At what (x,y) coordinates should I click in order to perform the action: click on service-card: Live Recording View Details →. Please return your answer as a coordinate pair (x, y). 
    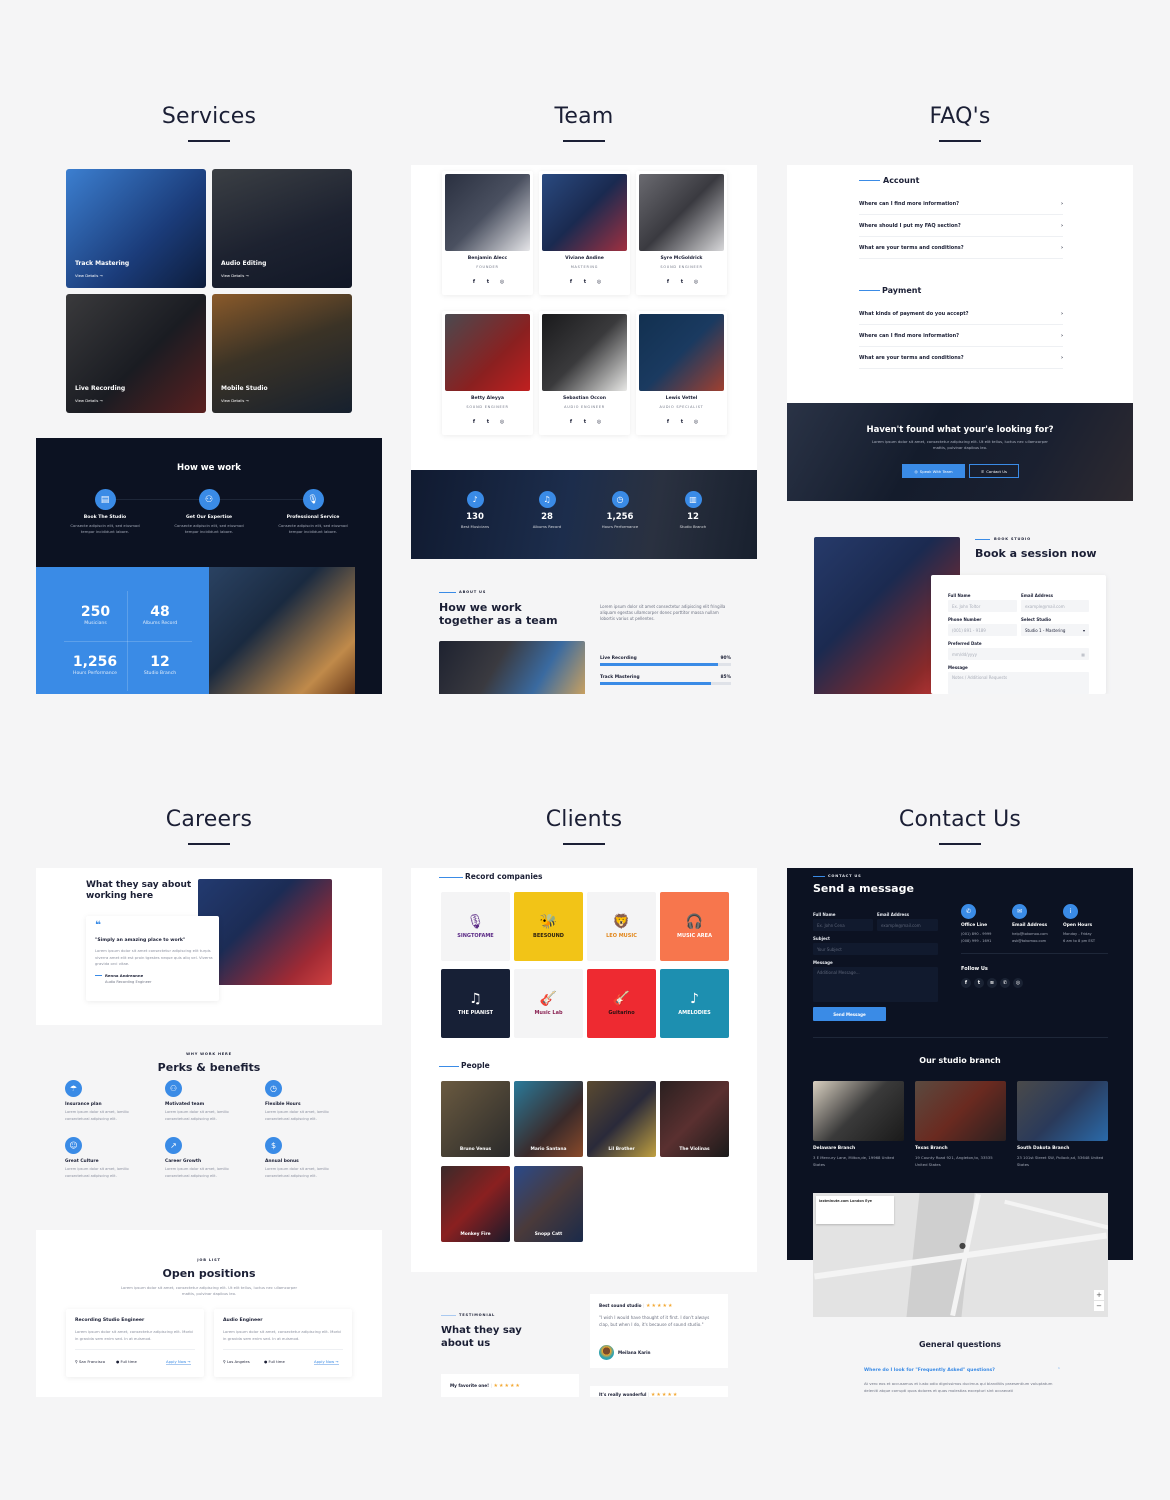
    Looking at the image, I should click on (136, 353).